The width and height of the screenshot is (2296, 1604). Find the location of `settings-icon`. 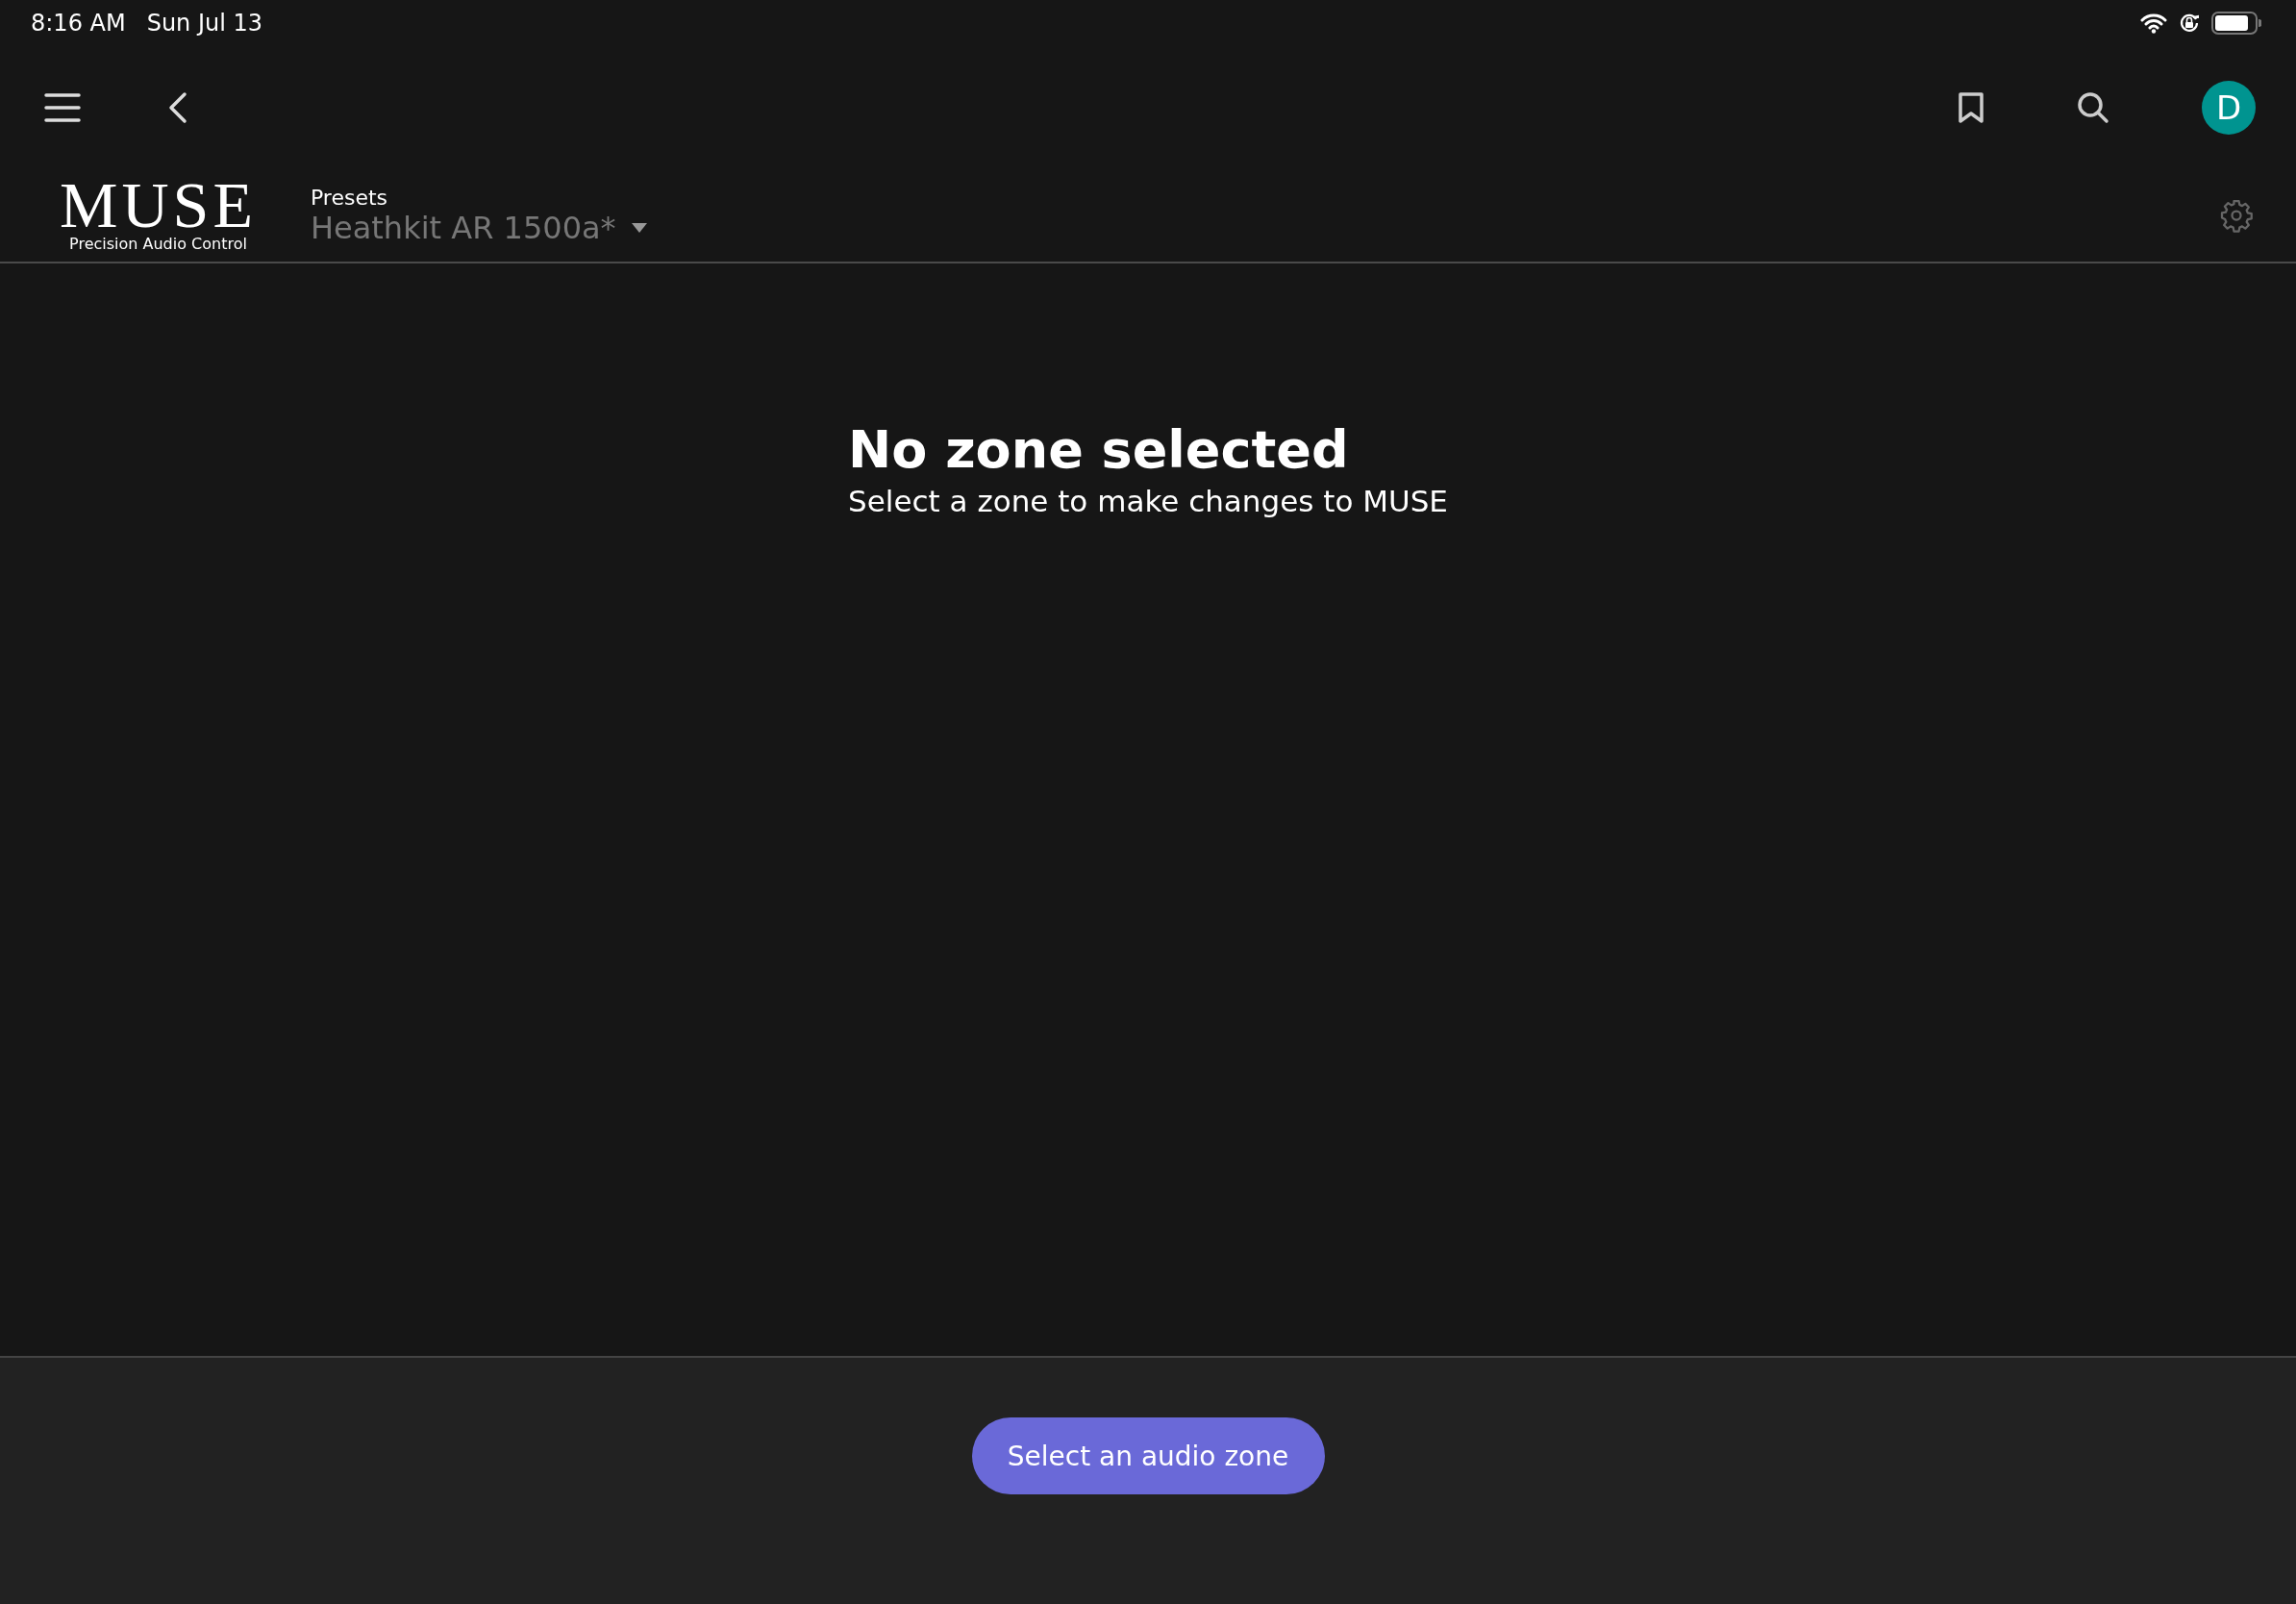

settings-icon is located at coordinates (2236, 215).